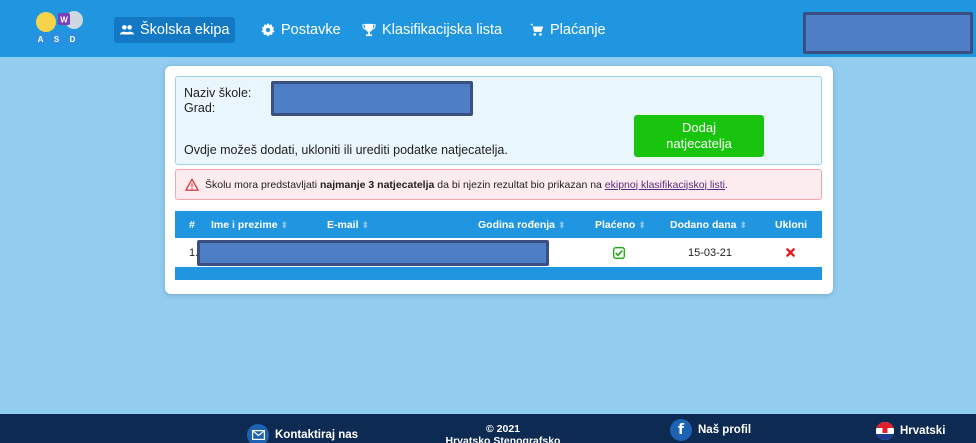 The height and width of the screenshot is (443, 976). What do you see at coordinates (665, 185) in the screenshot?
I see `team-ranking-link: ekipnoj klasifikacijskoj listi` at bounding box center [665, 185].